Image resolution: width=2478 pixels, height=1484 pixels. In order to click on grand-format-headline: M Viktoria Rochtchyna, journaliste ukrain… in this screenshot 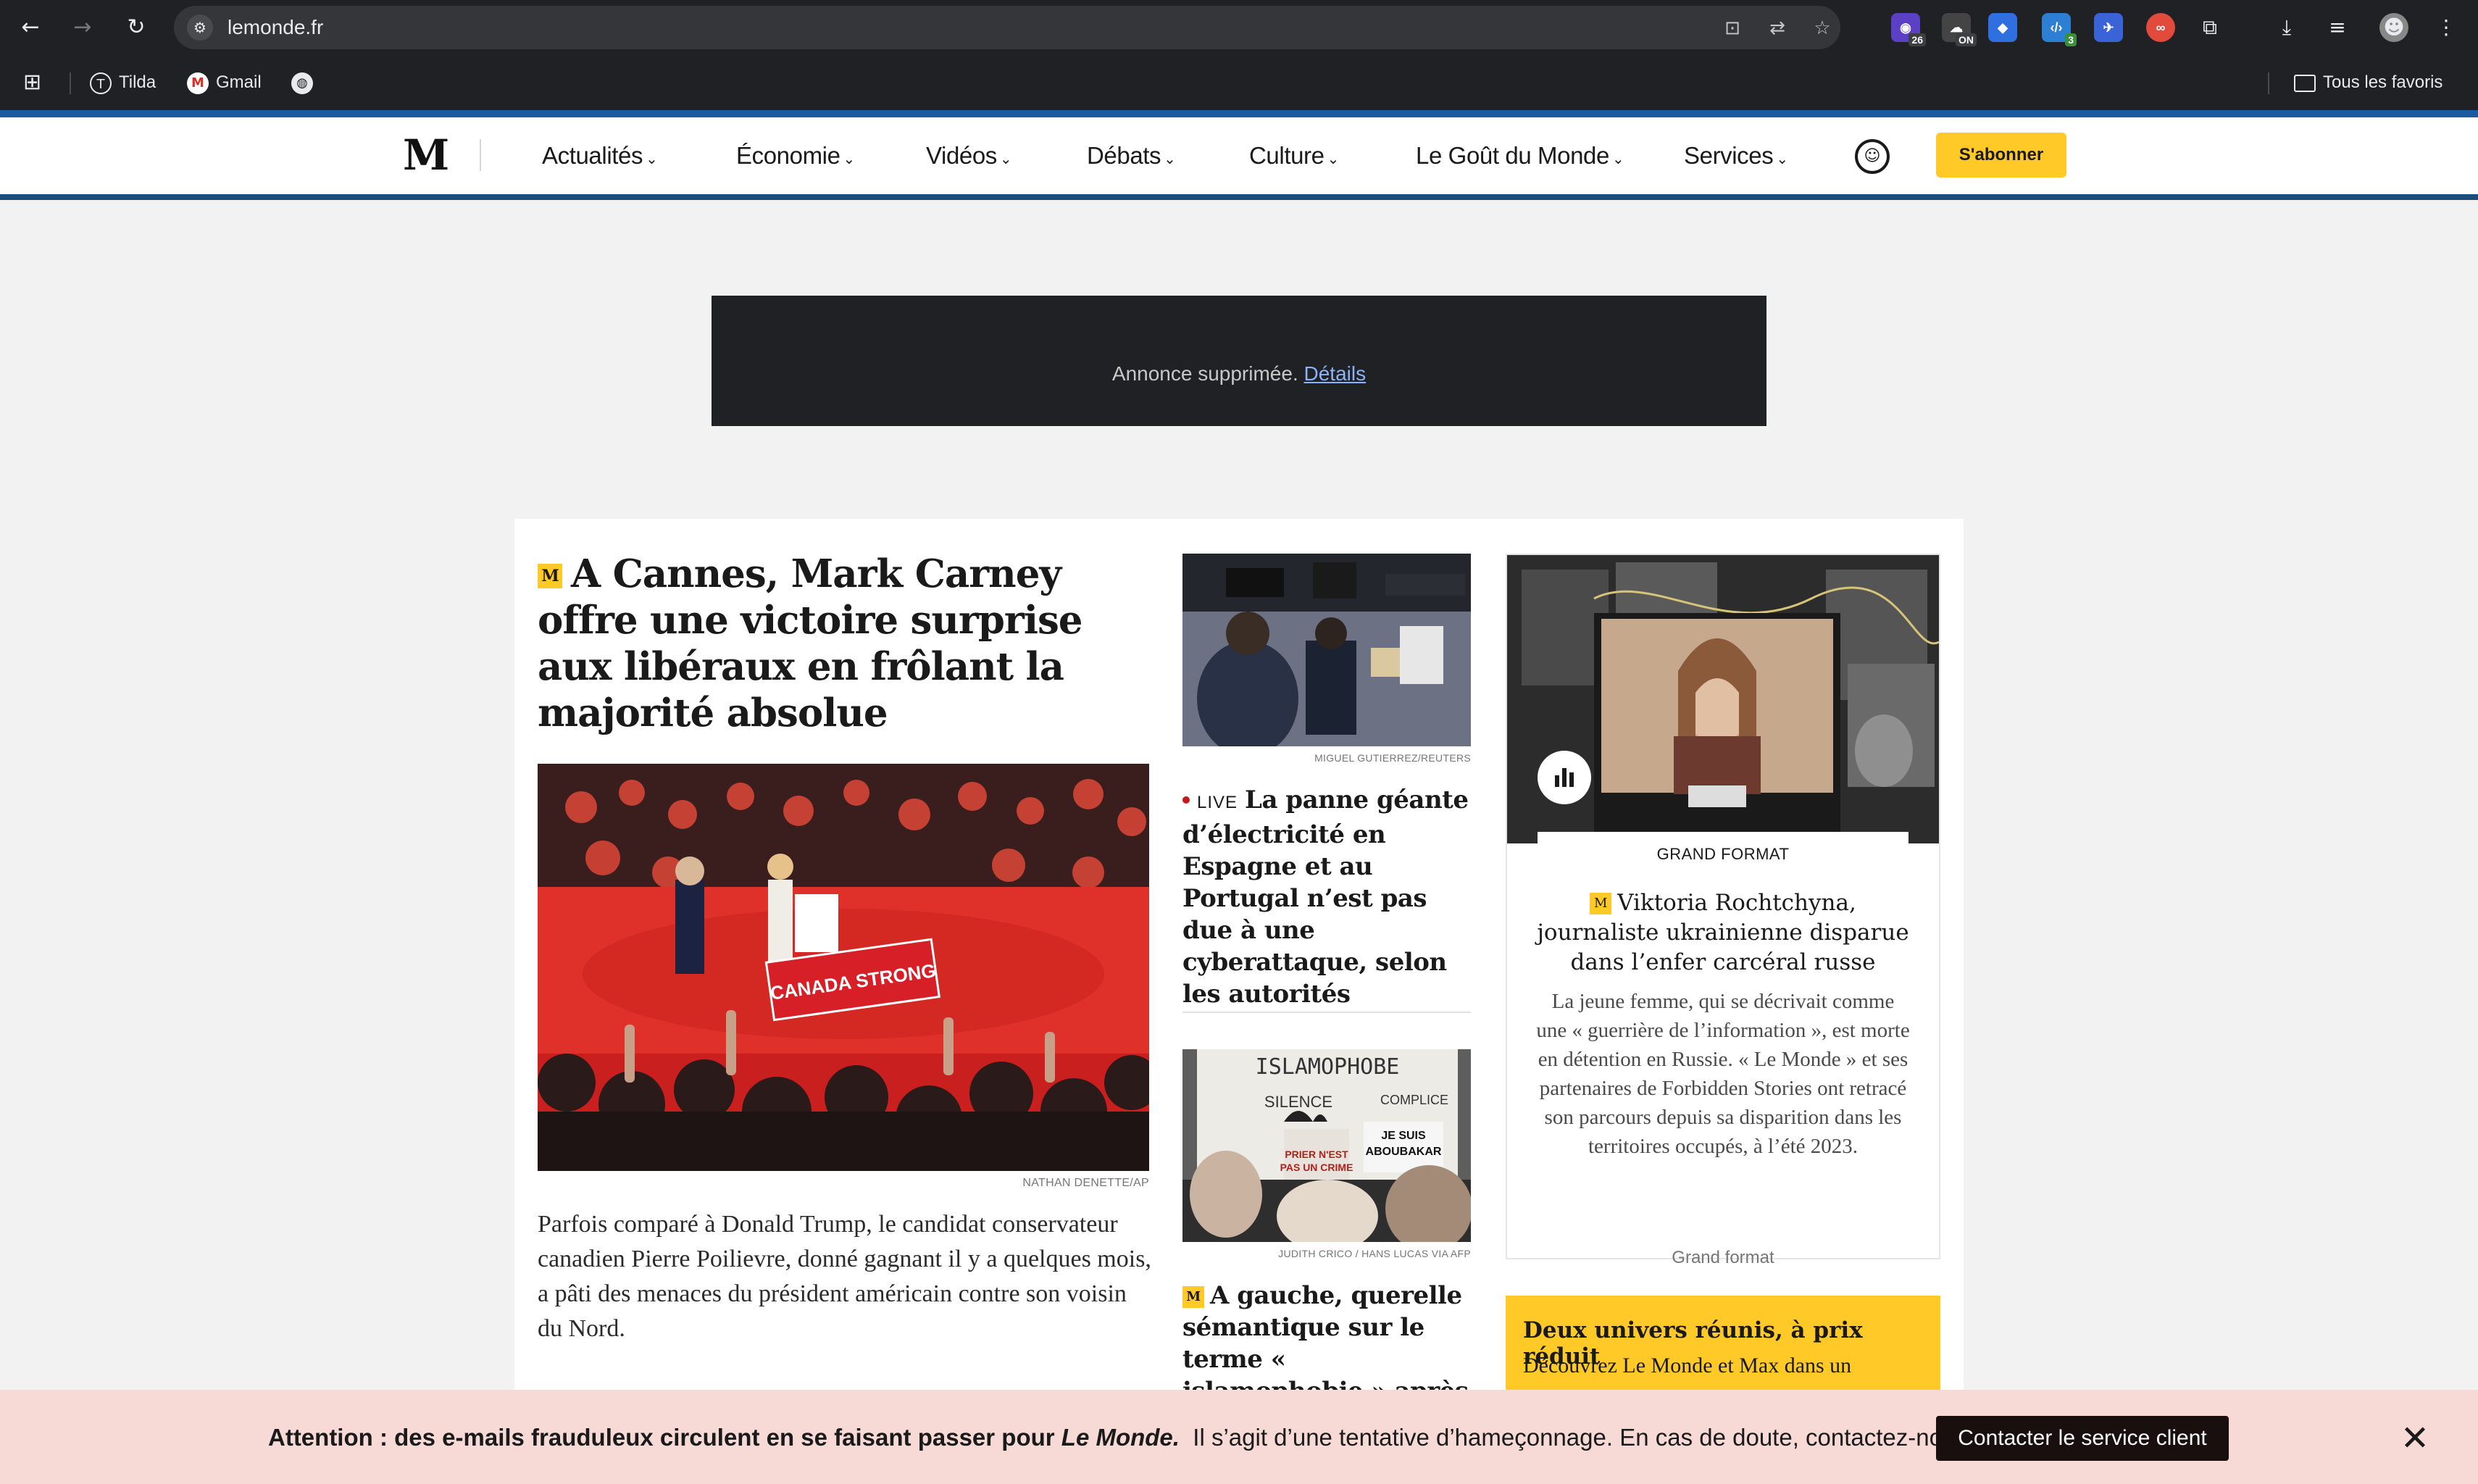, I will do `click(1723, 933)`.